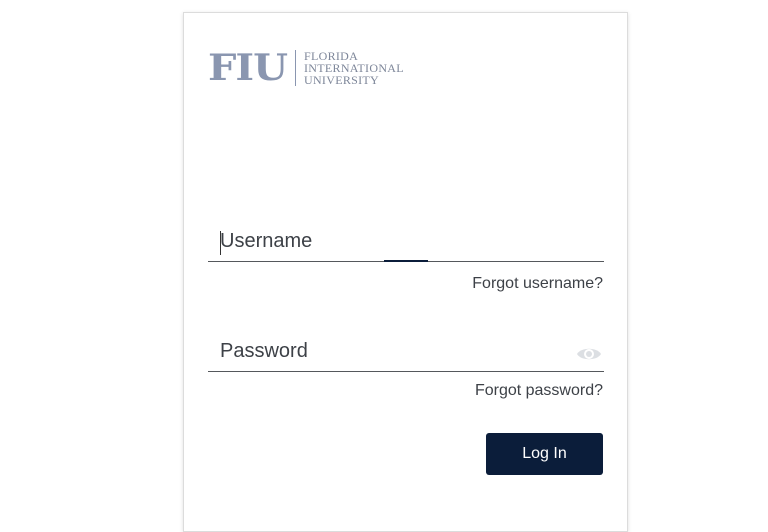 The image size is (768, 532). I want to click on username-field-container, so click(406, 241).